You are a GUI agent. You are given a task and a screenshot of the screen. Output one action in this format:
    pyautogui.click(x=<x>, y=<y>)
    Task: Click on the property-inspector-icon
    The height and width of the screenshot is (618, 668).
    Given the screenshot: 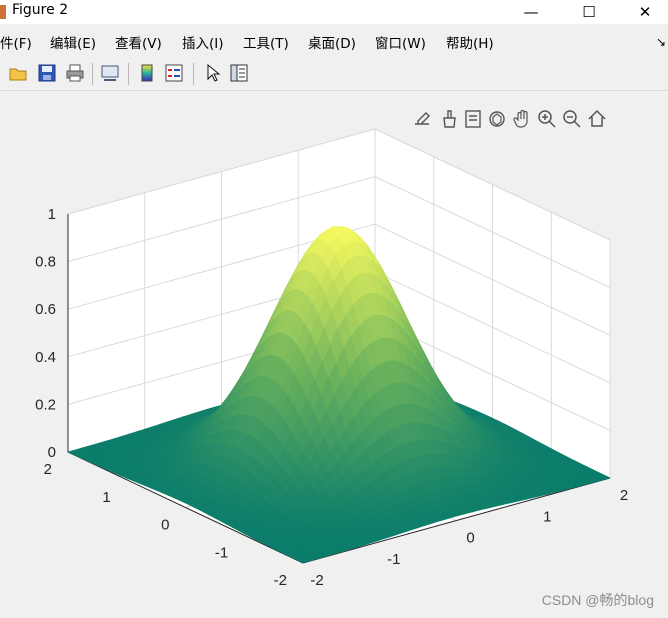 What is the action you would take?
    pyautogui.click(x=239, y=73)
    